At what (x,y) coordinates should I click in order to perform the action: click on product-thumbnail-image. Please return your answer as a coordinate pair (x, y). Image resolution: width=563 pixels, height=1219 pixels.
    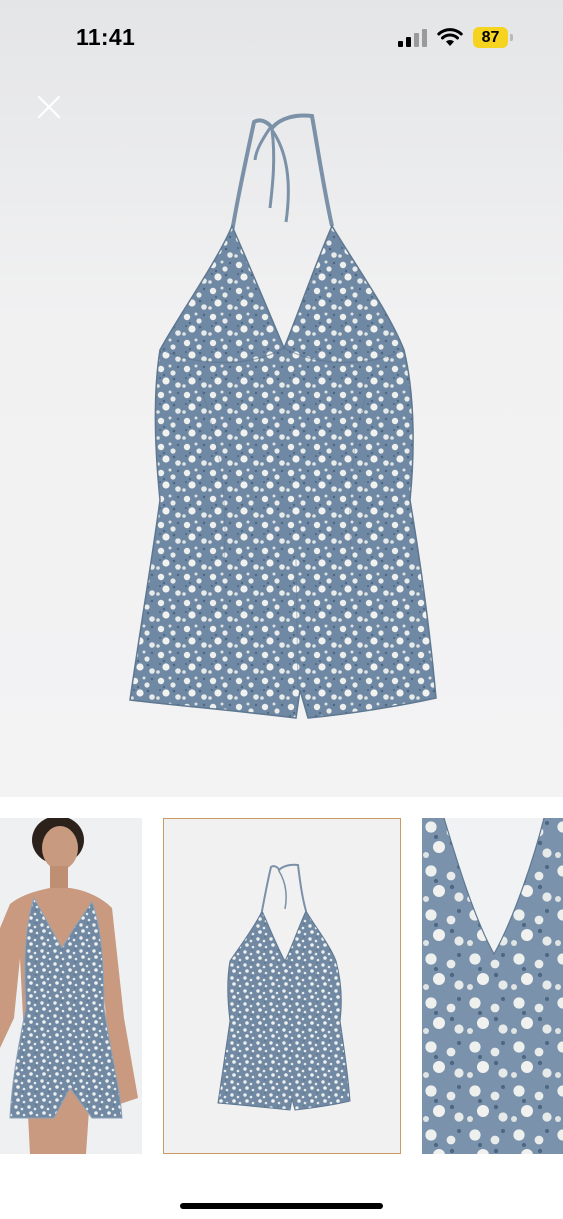
    Looking at the image, I should click on (282, 986).